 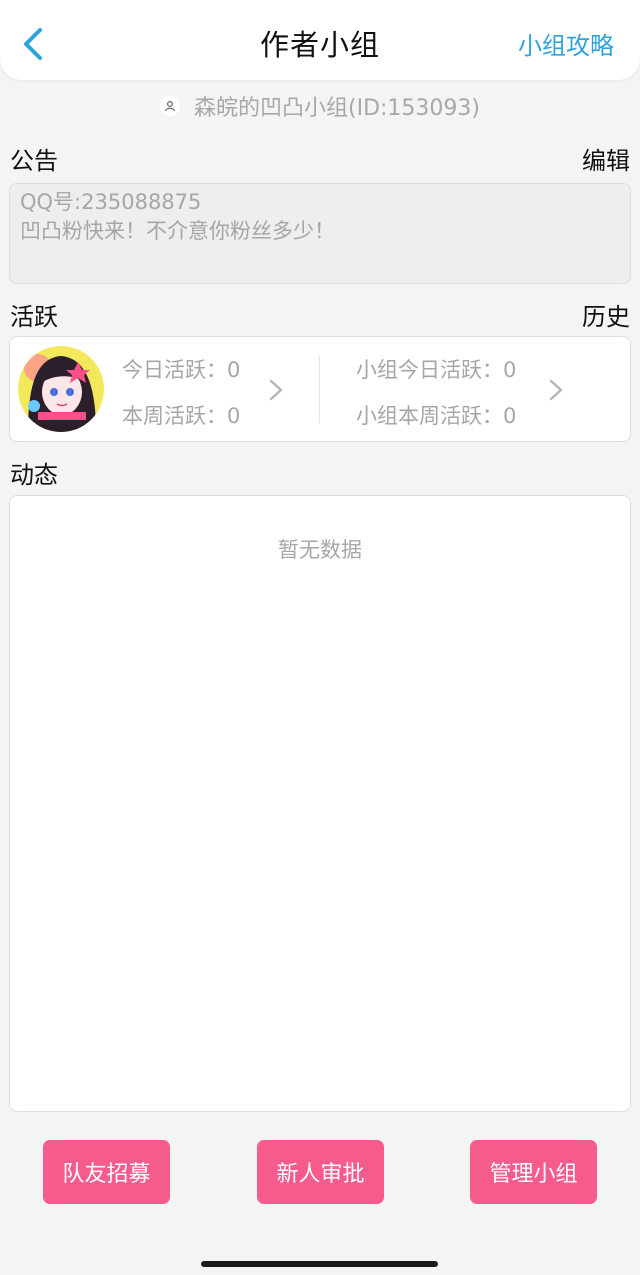 I want to click on group-week-activity: 小组本周活跃：0, so click(x=436, y=416).